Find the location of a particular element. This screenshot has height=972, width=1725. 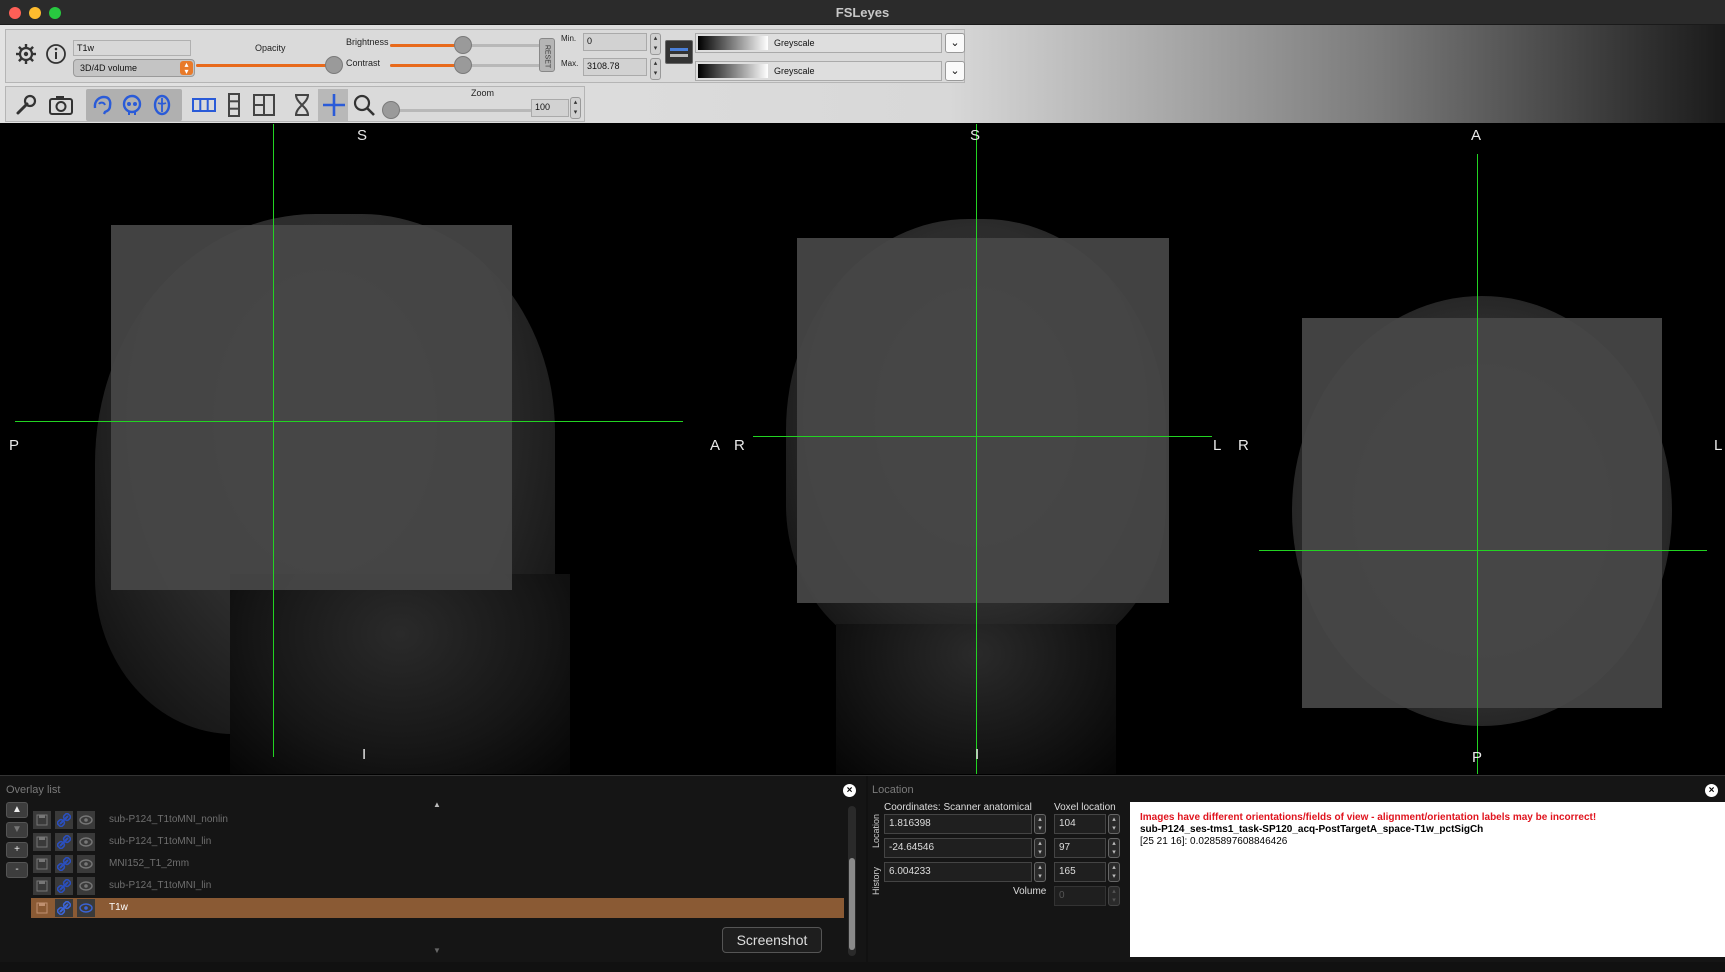

colormap-name-2: Greyscale is located at coordinates (794, 71).